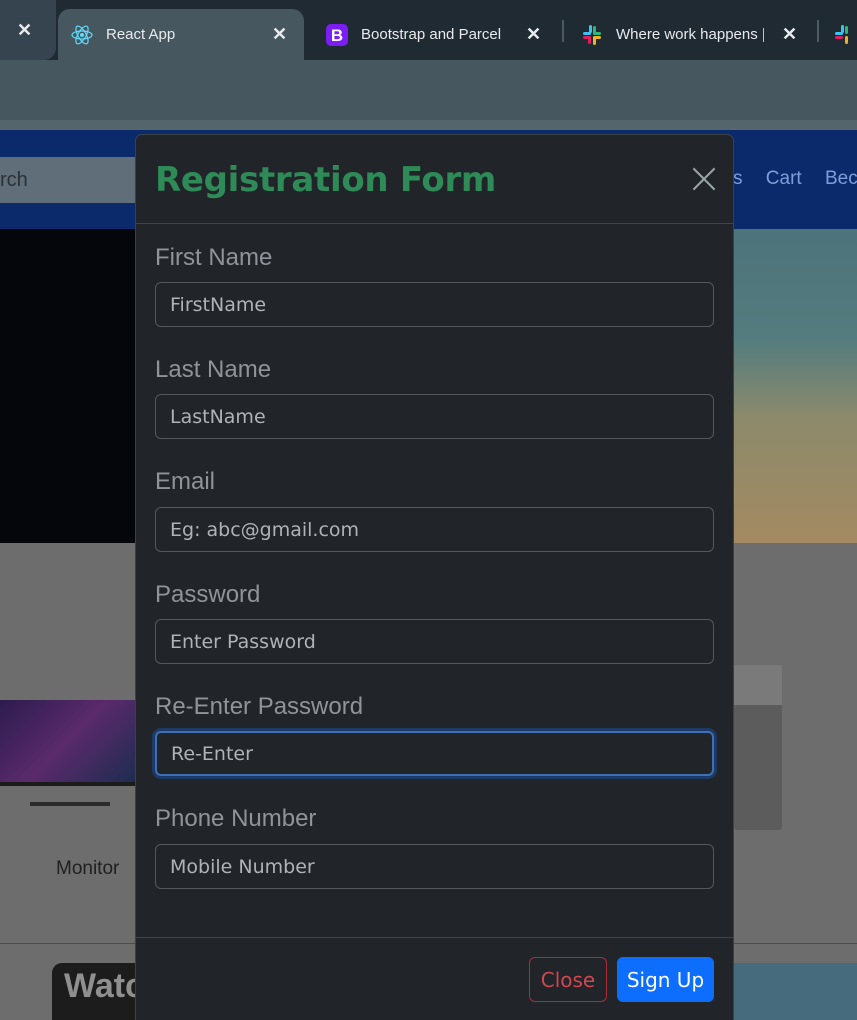 The width and height of the screenshot is (857, 1020). Describe the element at coordinates (141, 34) in the screenshot. I see `tab-title: React App` at that location.